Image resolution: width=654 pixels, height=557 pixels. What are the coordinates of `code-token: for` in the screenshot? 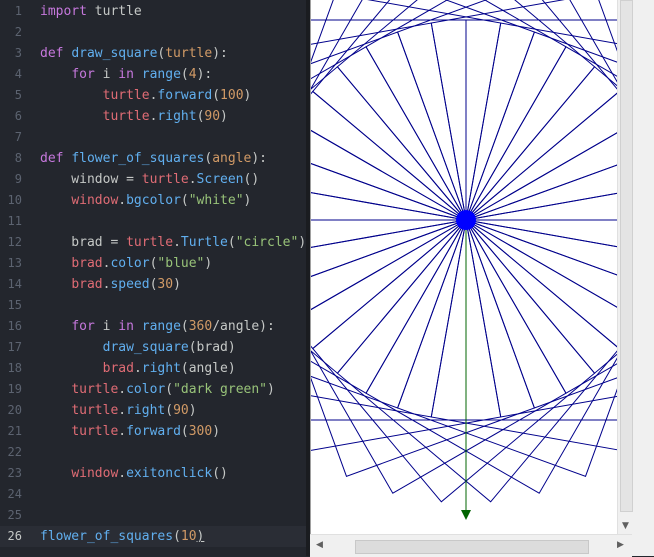 It's located at (83, 326).